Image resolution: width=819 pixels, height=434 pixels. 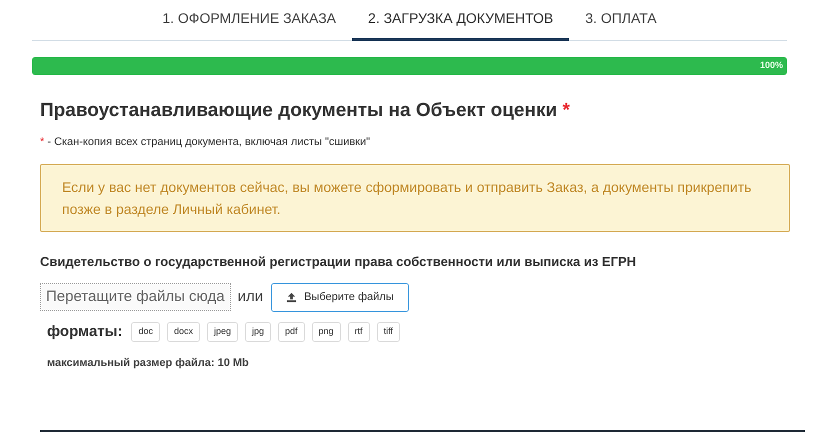 What do you see at coordinates (305, 111) in the screenshot?
I see `section-heading: Правоустанавливающие документы на Объект оценки *` at bounding box center [305, 111].